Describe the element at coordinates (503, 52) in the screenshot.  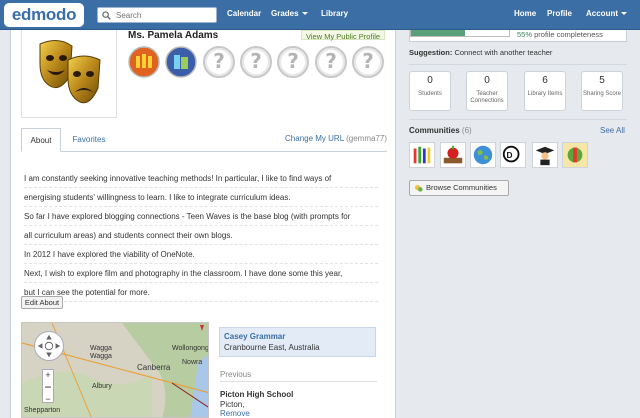
I see `suggestion-text: Connect with another teacher` at that location.